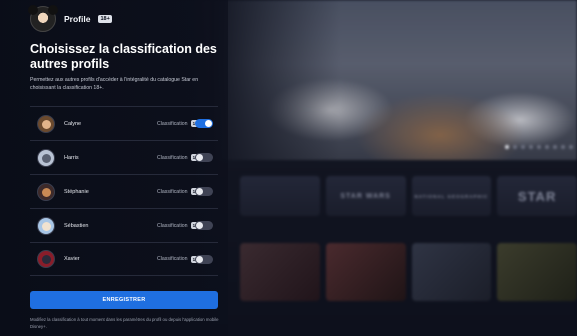 This screenshot has height=336, width=577. What do you see at coordinates (124, 225) in the screenshot?
I see `profile-row-sebastien: Sébastien Classification 18+` at bounding box center [124, 225].